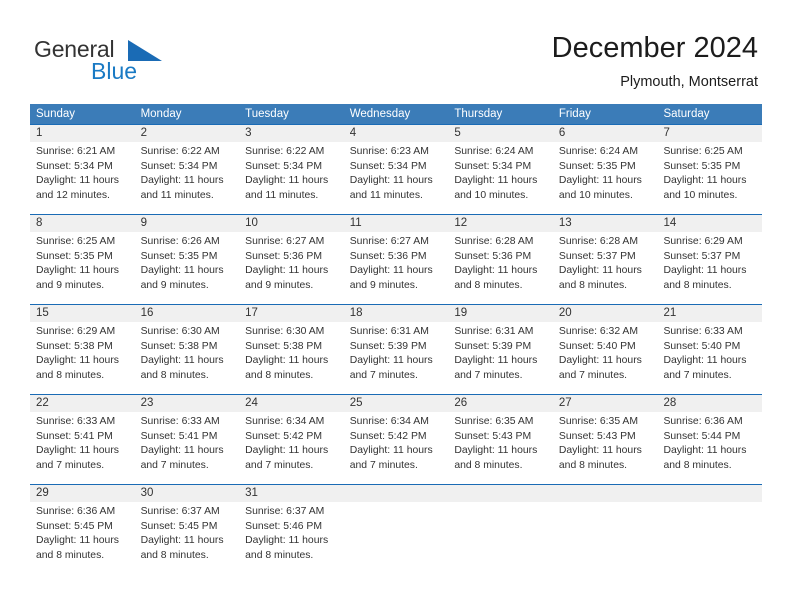 The width and height of the screenshot is (792, 612). I want to click on day-number: 4, so click(396, 133).